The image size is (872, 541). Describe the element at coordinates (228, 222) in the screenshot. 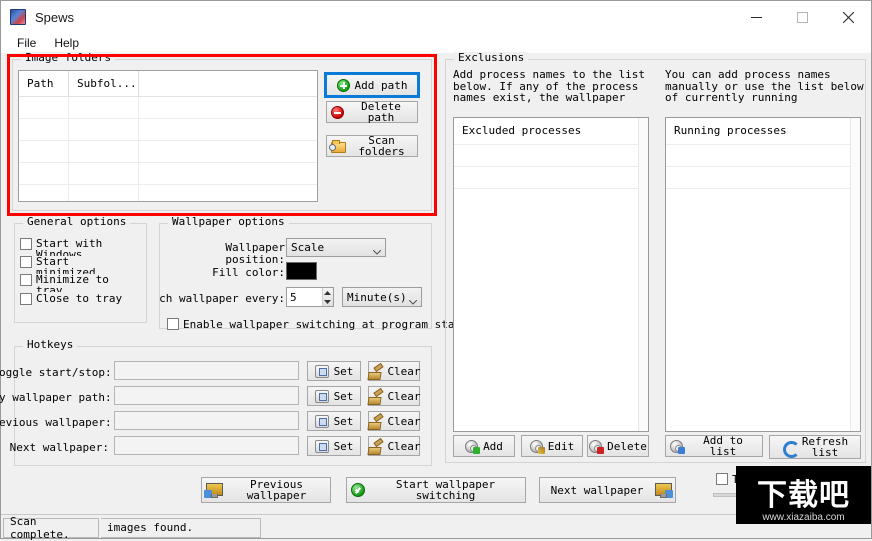

I see `wallpaper-options-legend: Wallpaper options` at that location.